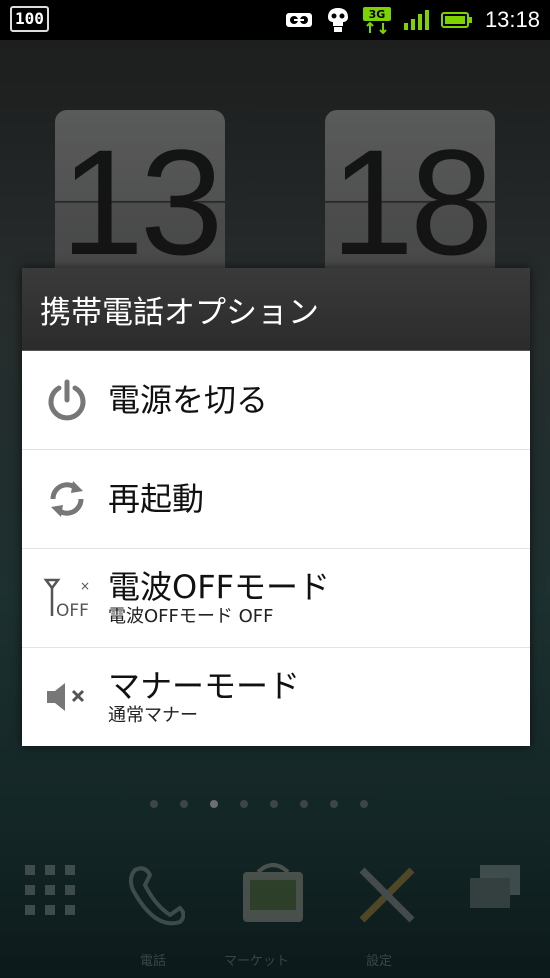  I want to click on battery-icon, so click(456, 20).